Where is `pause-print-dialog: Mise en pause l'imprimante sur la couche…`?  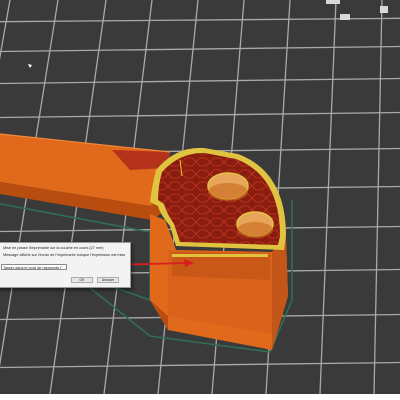
pause-print-dialog: Mise en pause l'imprimante sur la couche… is located at coordinates (65, 265).